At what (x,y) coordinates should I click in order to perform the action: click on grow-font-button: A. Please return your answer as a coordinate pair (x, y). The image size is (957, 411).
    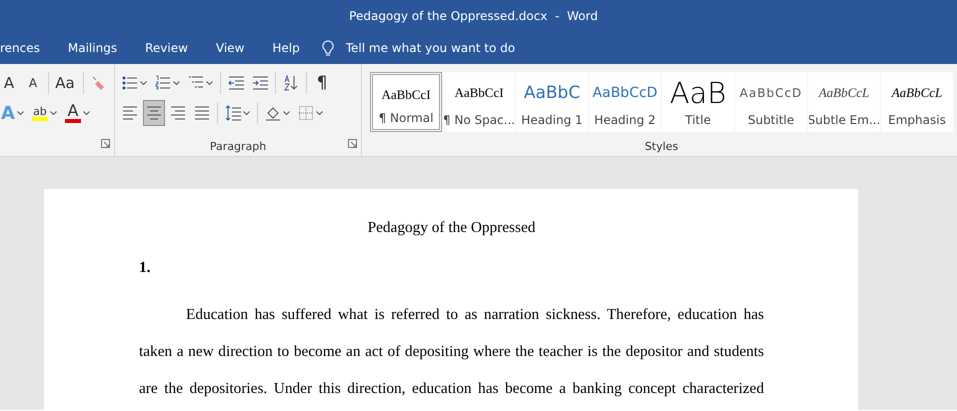
    Looking at the image, I should click on (10, 83).